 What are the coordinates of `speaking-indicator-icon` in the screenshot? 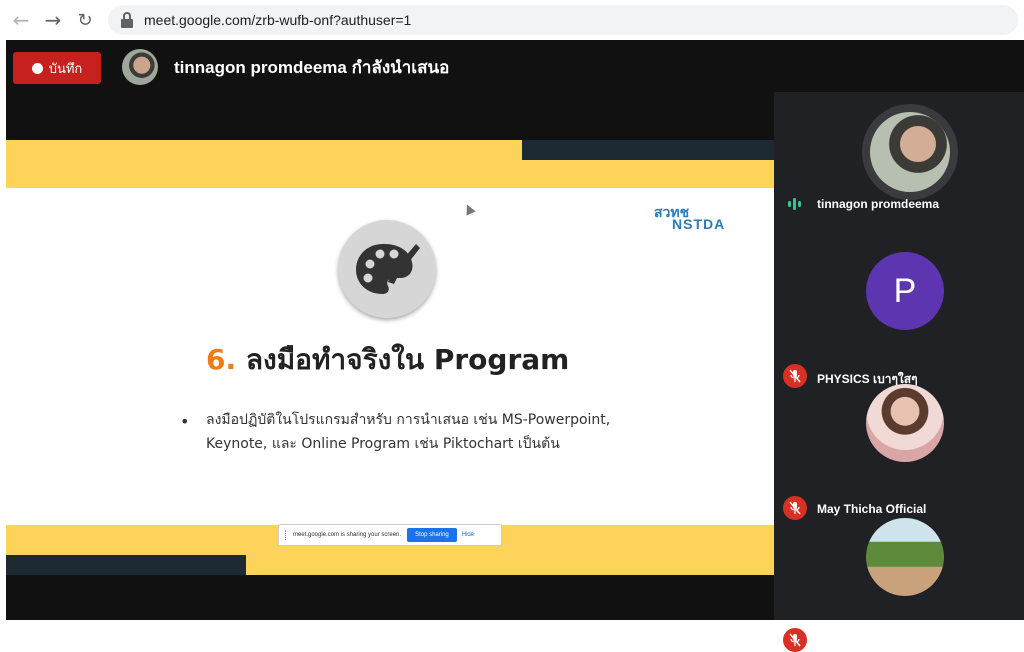 It's located at (794, 204).